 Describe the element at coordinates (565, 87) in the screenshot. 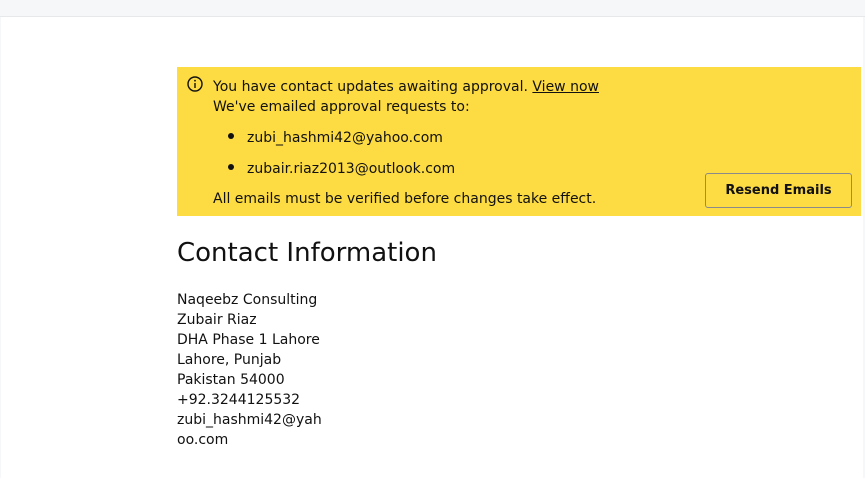

I see `view-now-link: View now` at that location.